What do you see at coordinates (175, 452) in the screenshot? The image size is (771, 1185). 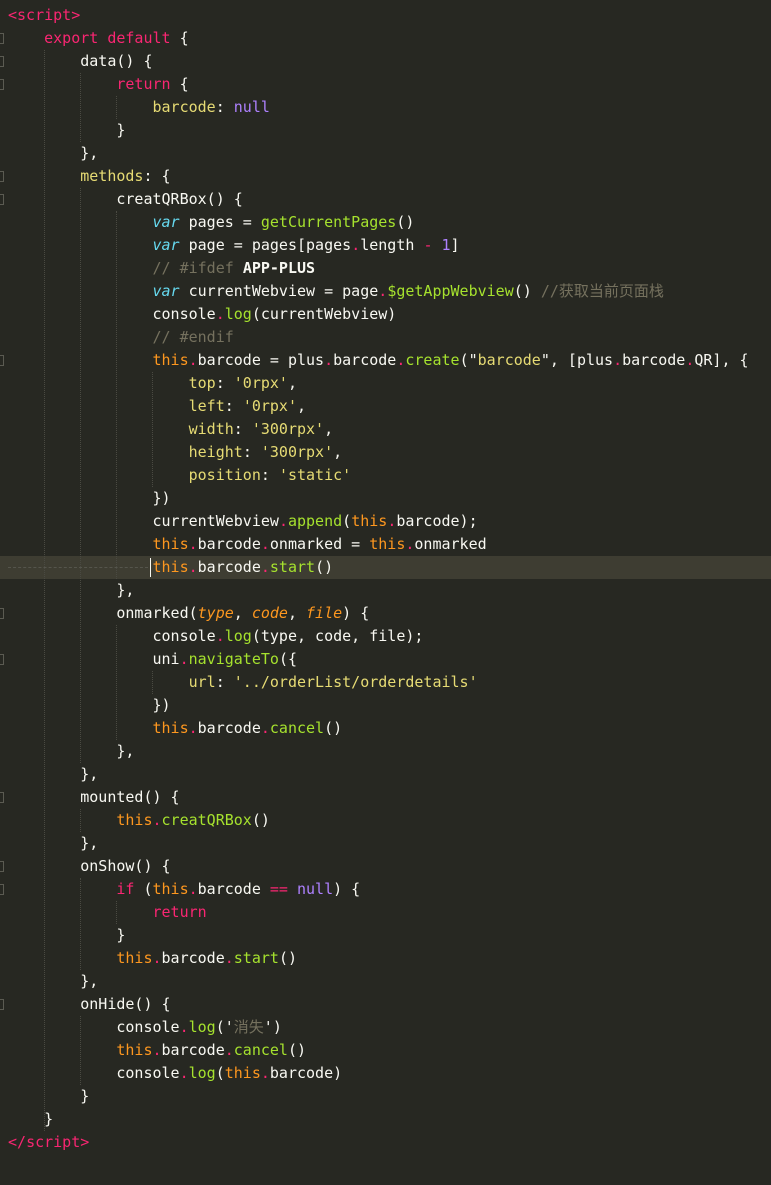 I see `code-text: height: '300rpx',` at bounding box center [175, 452].